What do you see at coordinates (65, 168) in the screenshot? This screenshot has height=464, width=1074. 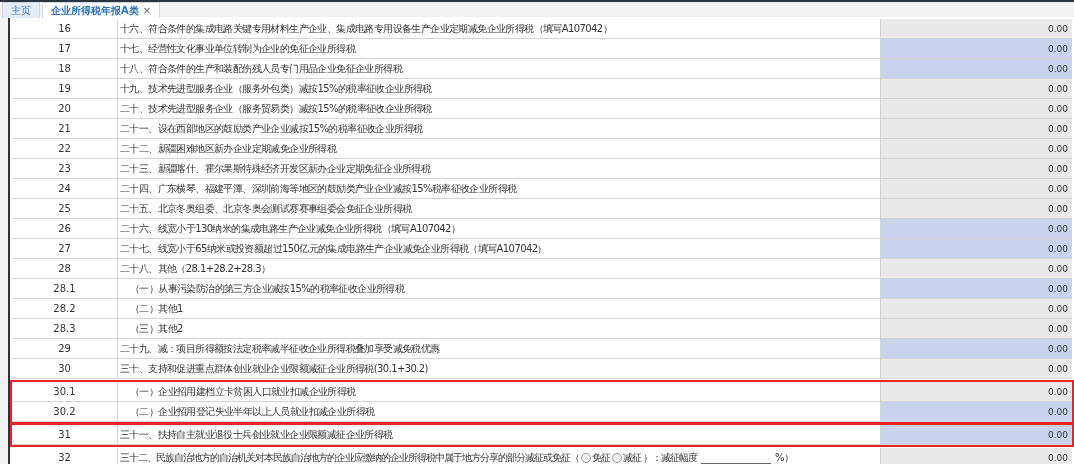 I see `row-number: 23` at bounding box center [65, 168].